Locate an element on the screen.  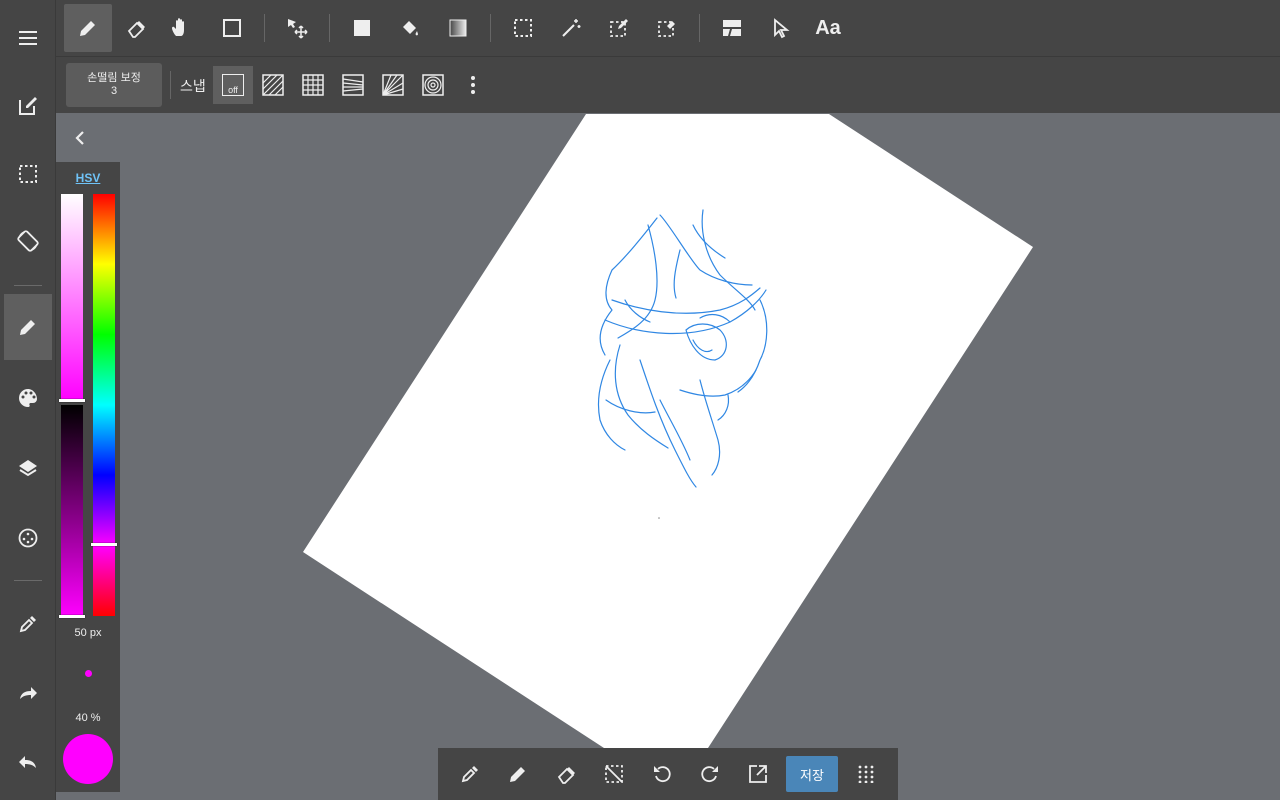
palette-icon is located at coordinates (28, 398).